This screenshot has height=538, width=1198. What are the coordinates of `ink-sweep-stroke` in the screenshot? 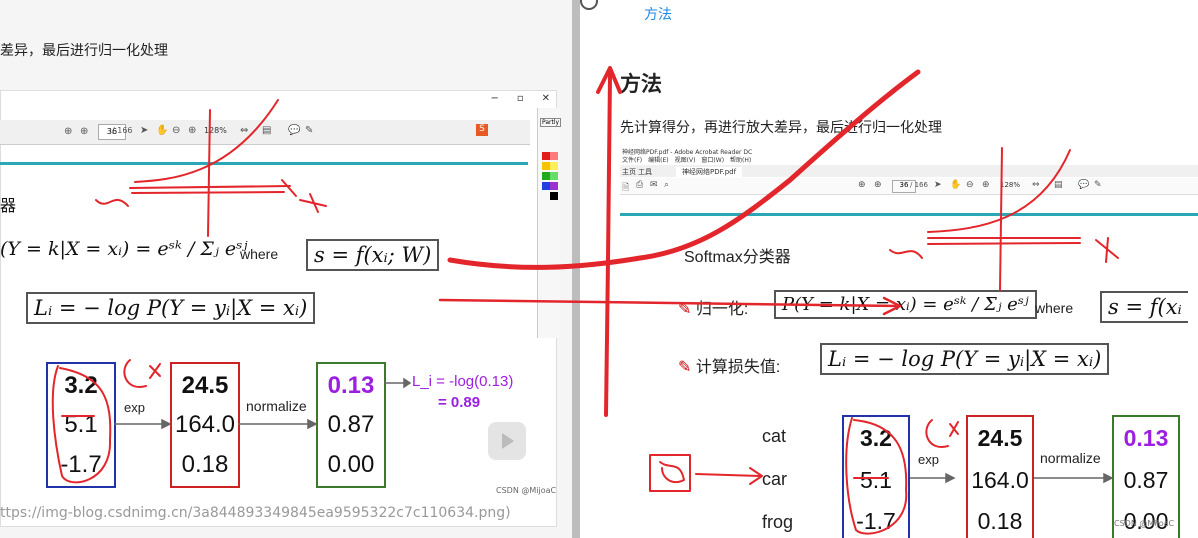 It's located at (684, 169).